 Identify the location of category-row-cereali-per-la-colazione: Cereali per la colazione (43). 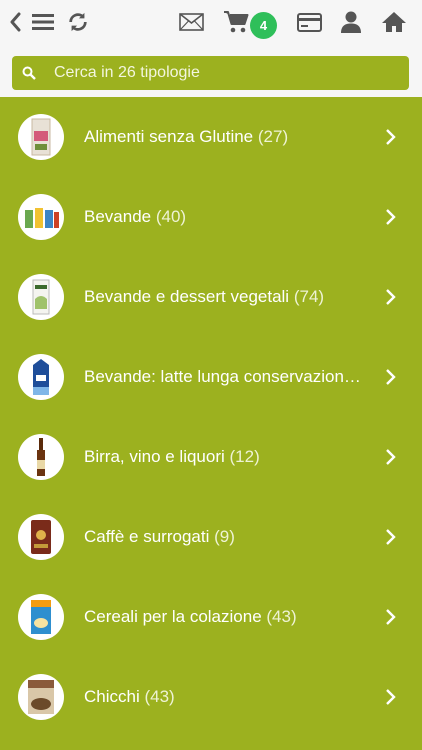
(211, 617).